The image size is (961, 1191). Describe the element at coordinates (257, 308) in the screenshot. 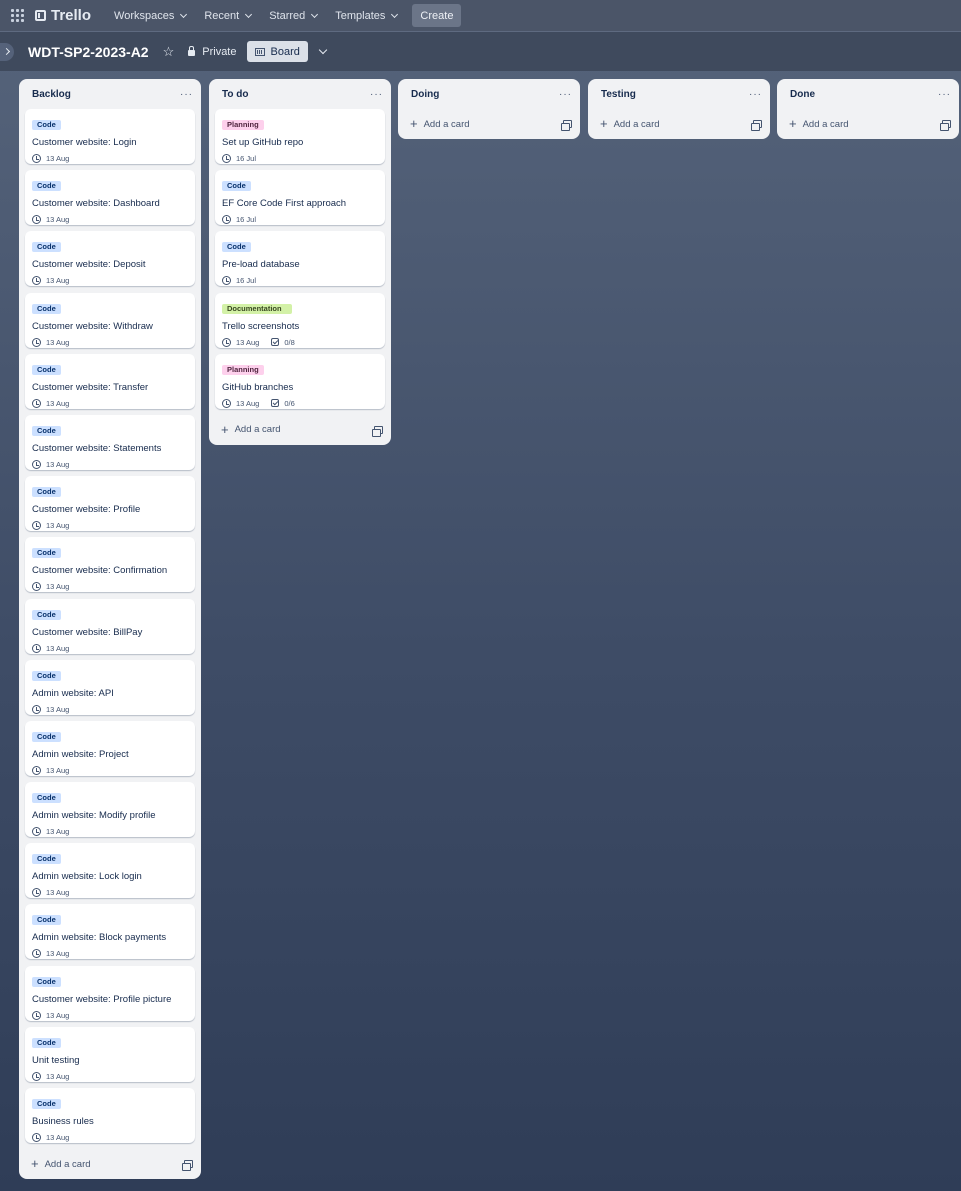

I see `card-label: Documentation` at that location.